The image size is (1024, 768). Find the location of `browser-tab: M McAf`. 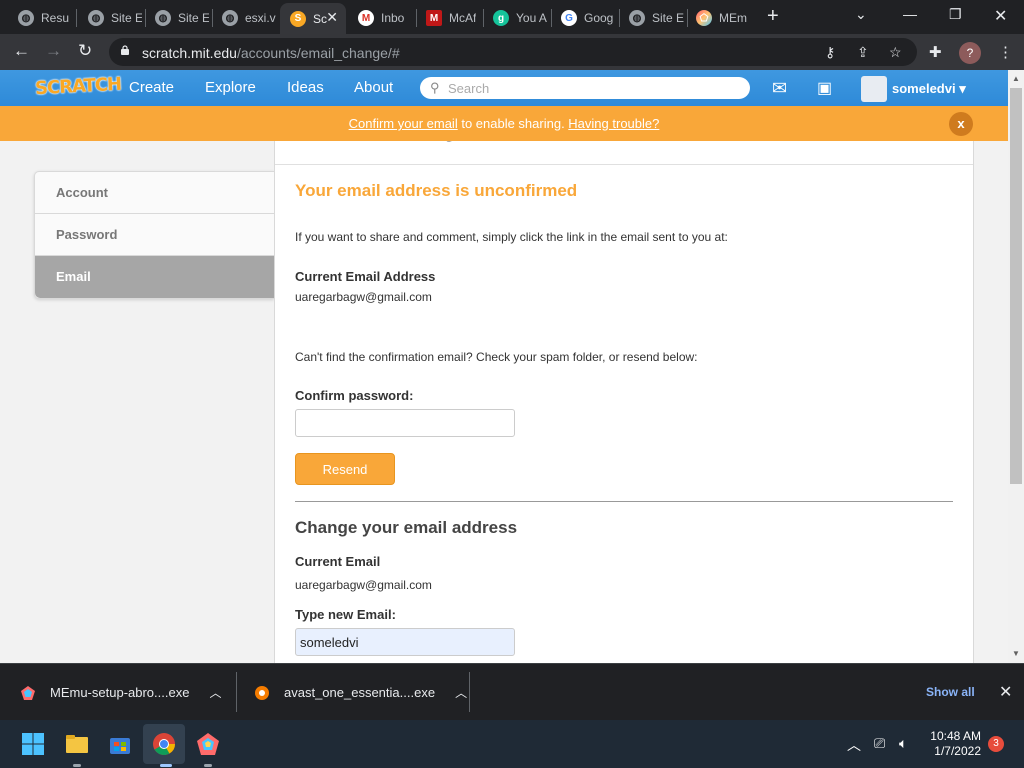

browser-tab: M McAf is located at coordinates (448, 18).